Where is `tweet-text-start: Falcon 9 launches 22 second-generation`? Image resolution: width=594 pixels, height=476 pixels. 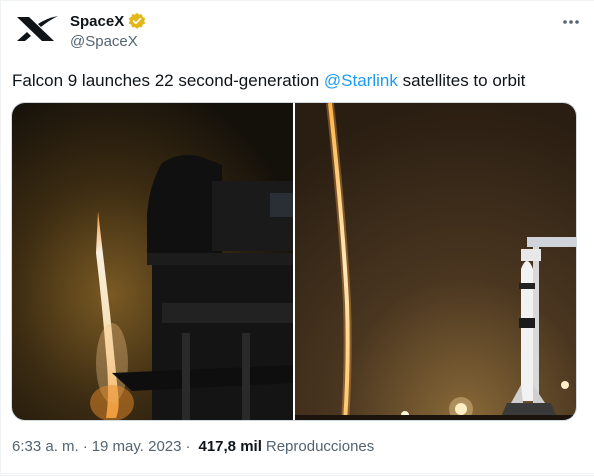
tweet-text-start: Falcon 9 launches 22 second-generation is located at coordinates (168, 80).